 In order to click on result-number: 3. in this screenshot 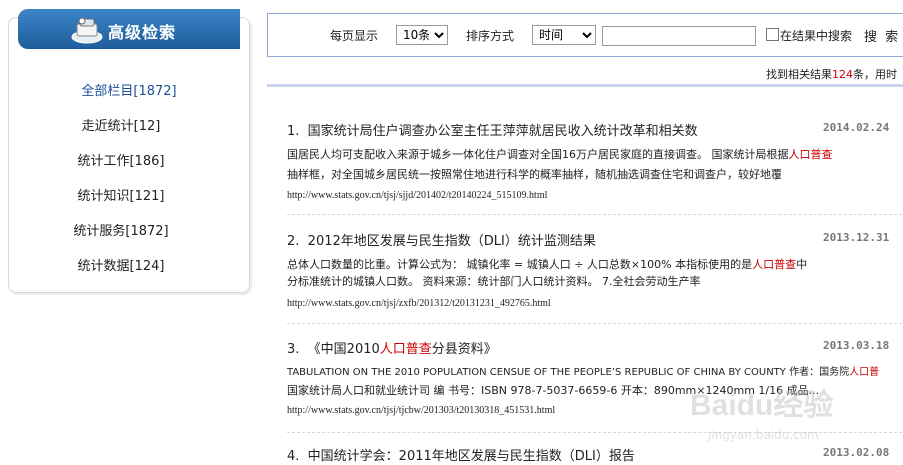, I will do `click(293, 349)`.